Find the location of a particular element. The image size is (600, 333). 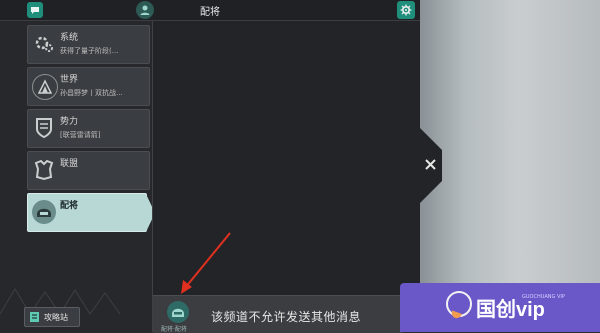

page-title: 配将 is located at coordinates (210, 12).